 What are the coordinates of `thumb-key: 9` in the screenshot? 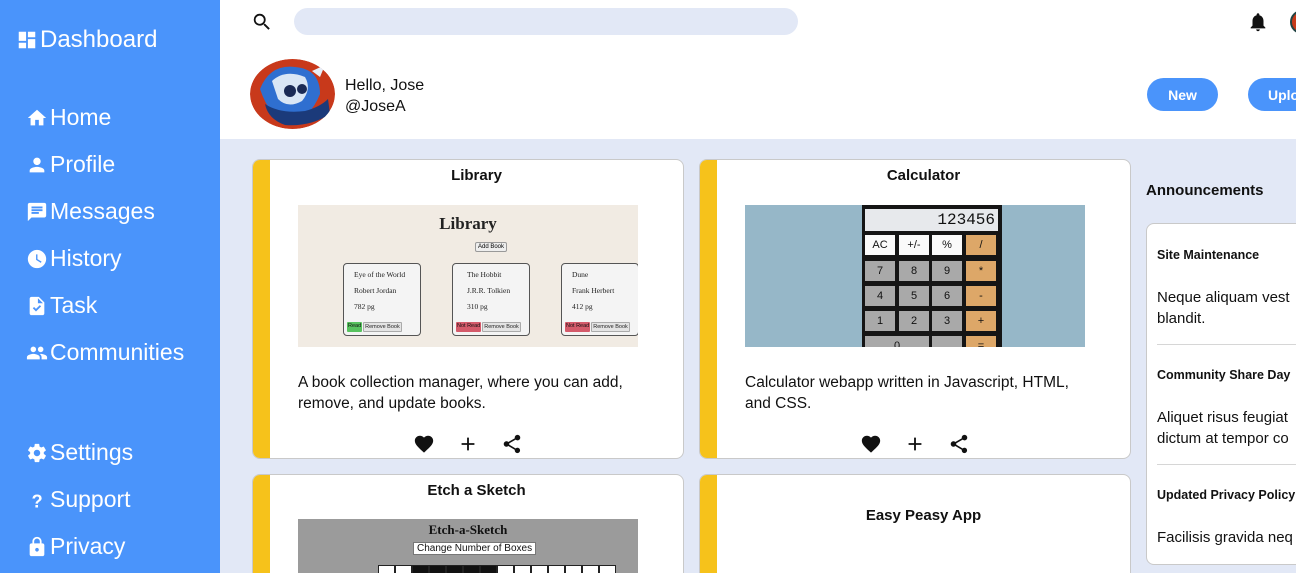 It's located at (947, 271).